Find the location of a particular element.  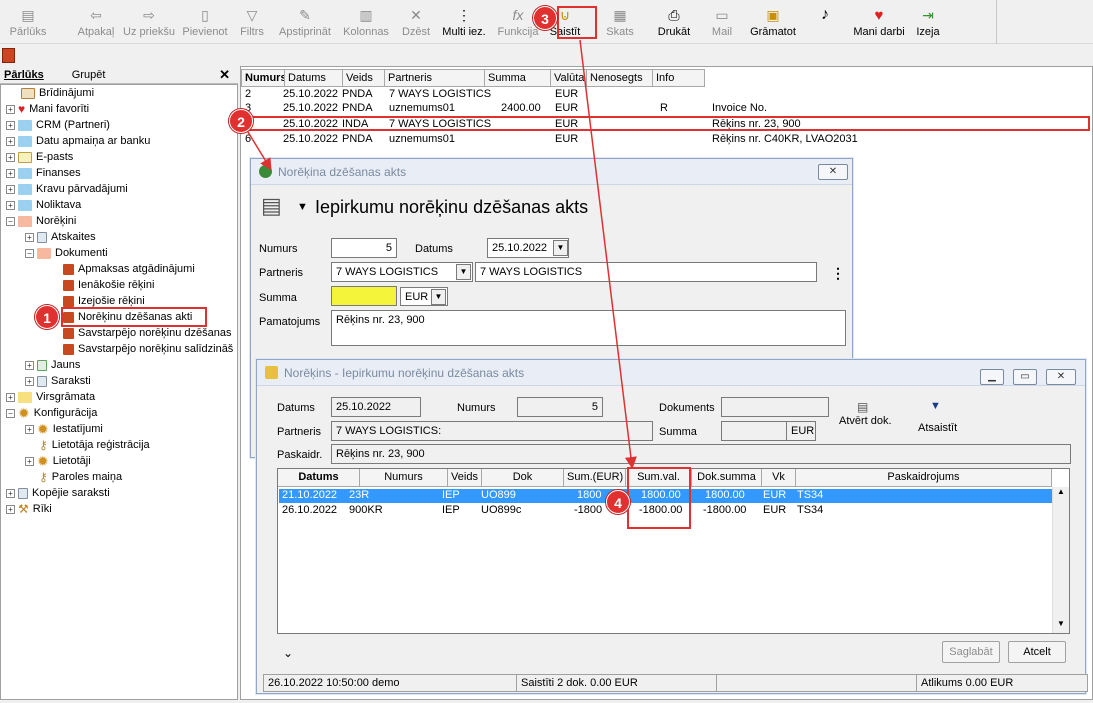

tab-group: Grupēt is located at coordinates (89, 75).